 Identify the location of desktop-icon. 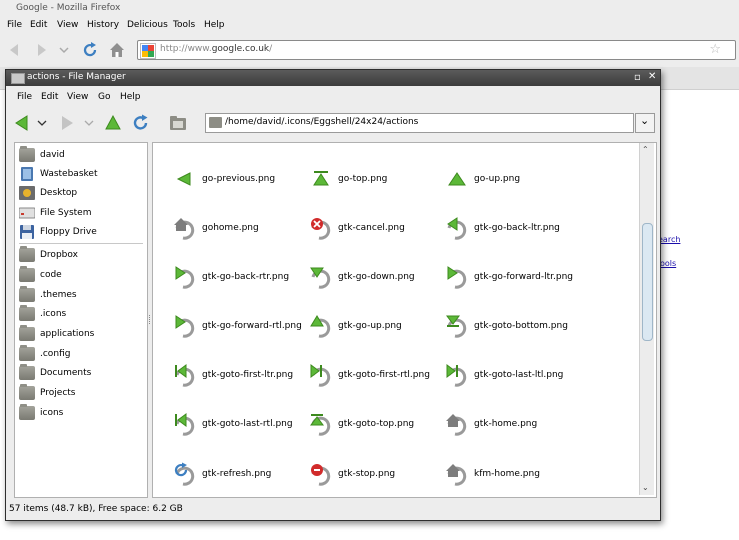
(27, 193).